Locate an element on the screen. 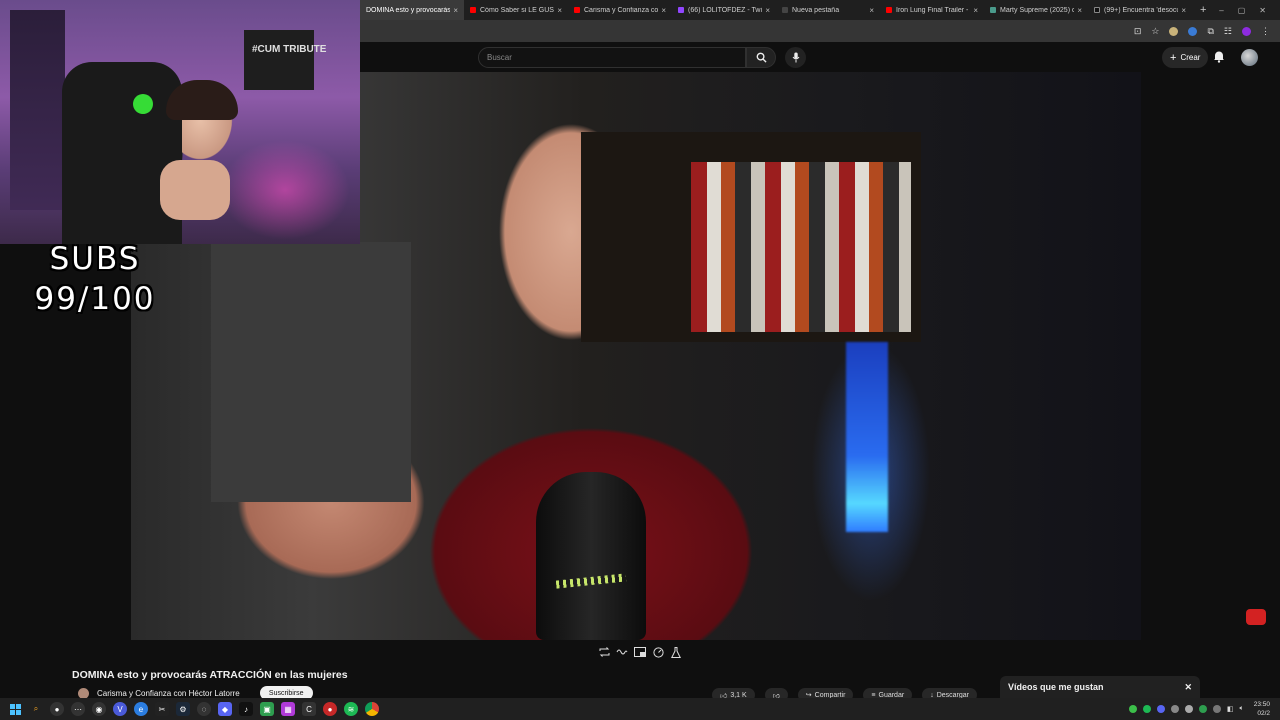 The width and height of the screenshot is (1280, 720). lab-flask-icon is located at coordinates (676, 652).